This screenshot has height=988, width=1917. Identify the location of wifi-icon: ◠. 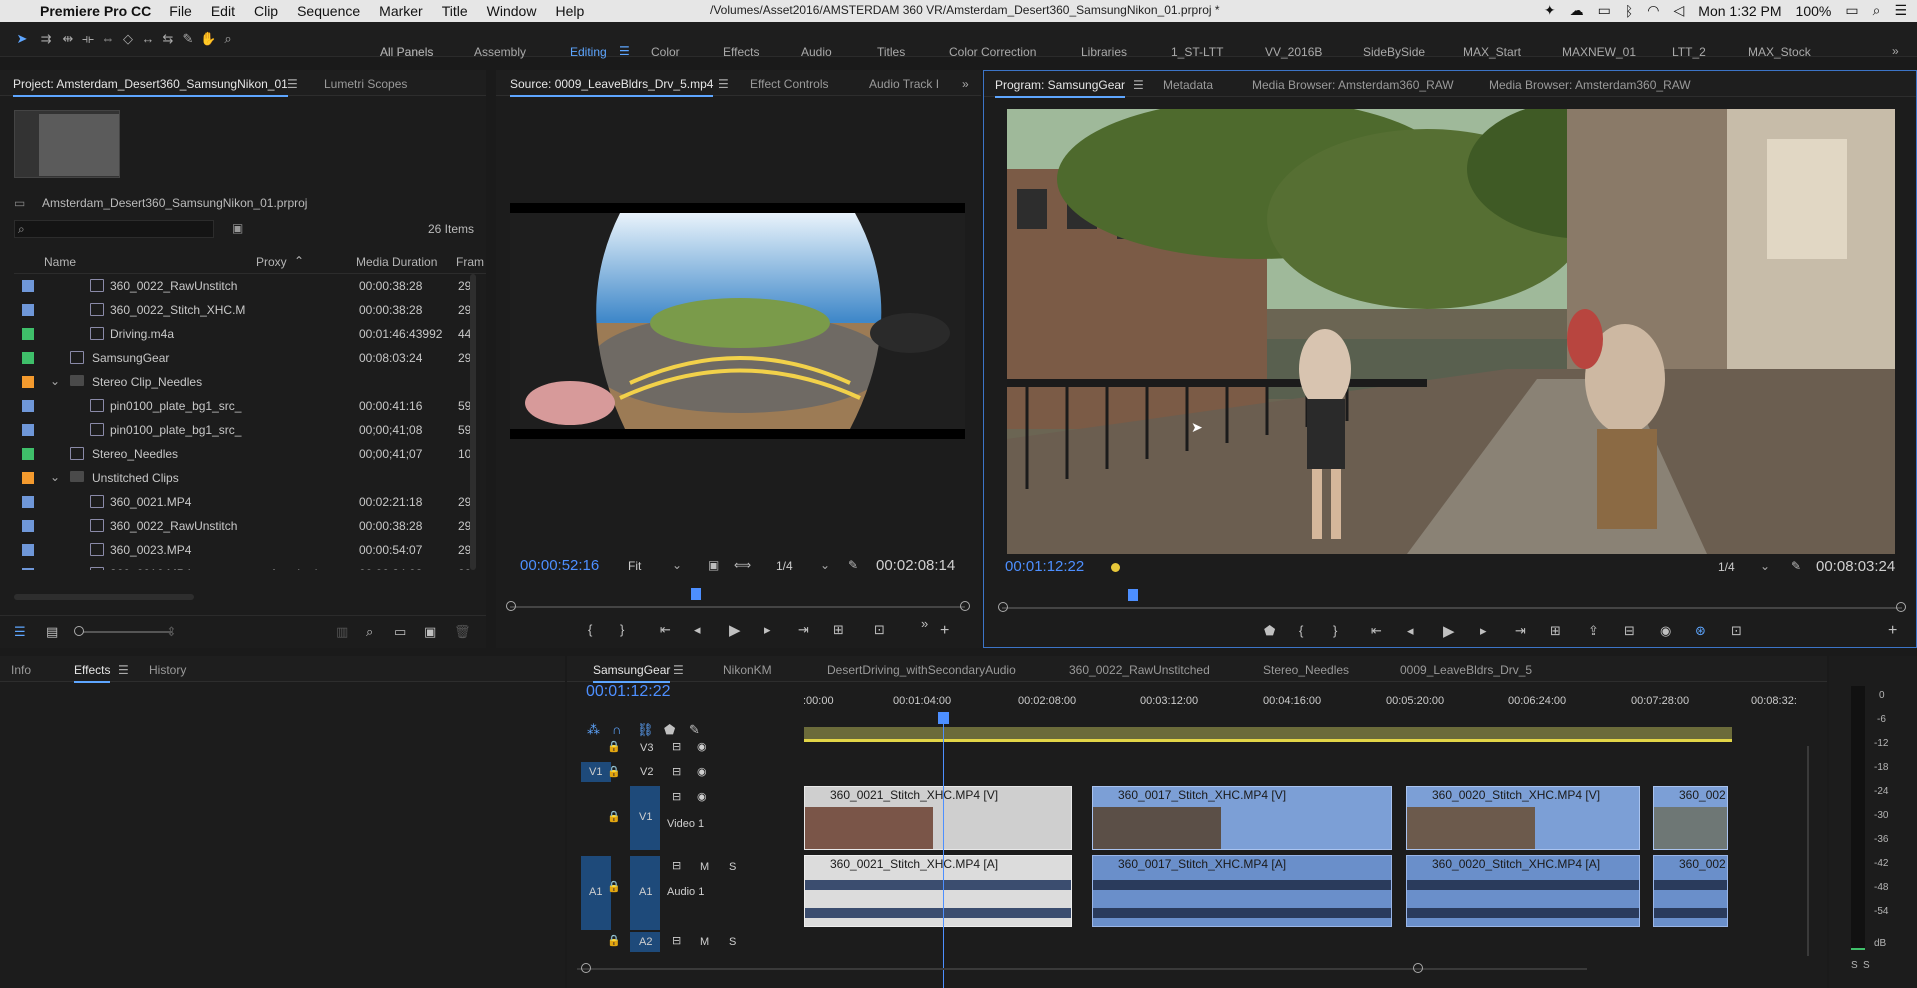
(1653, 10).